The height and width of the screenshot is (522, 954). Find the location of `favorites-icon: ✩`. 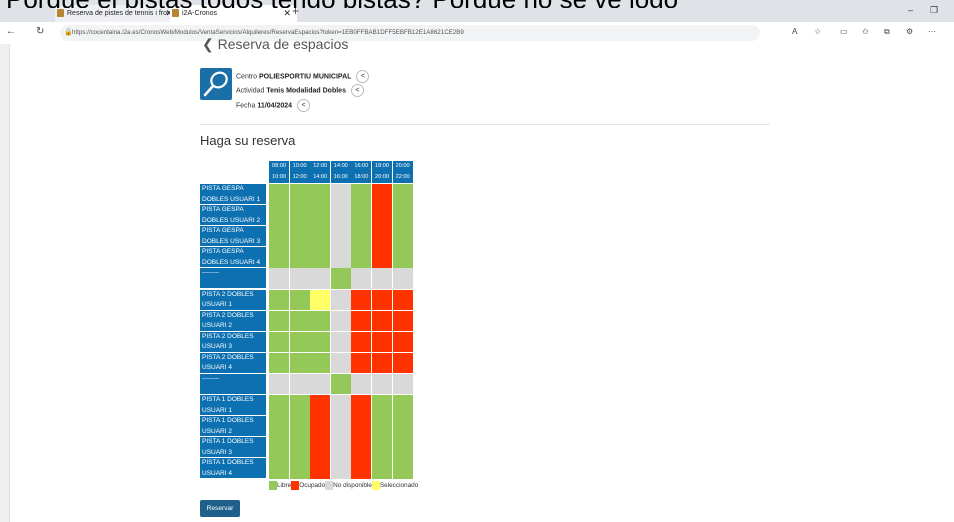

favorites-icon: ✩ is located at coordinates (865, 31).